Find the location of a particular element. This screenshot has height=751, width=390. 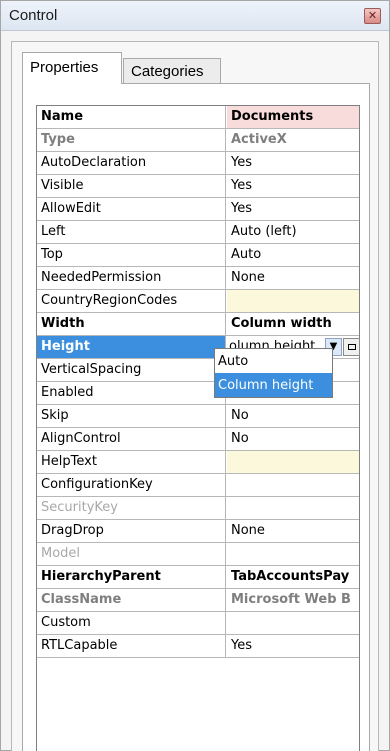

property-row-width: Width Column width is located at coordinates (198, 324).